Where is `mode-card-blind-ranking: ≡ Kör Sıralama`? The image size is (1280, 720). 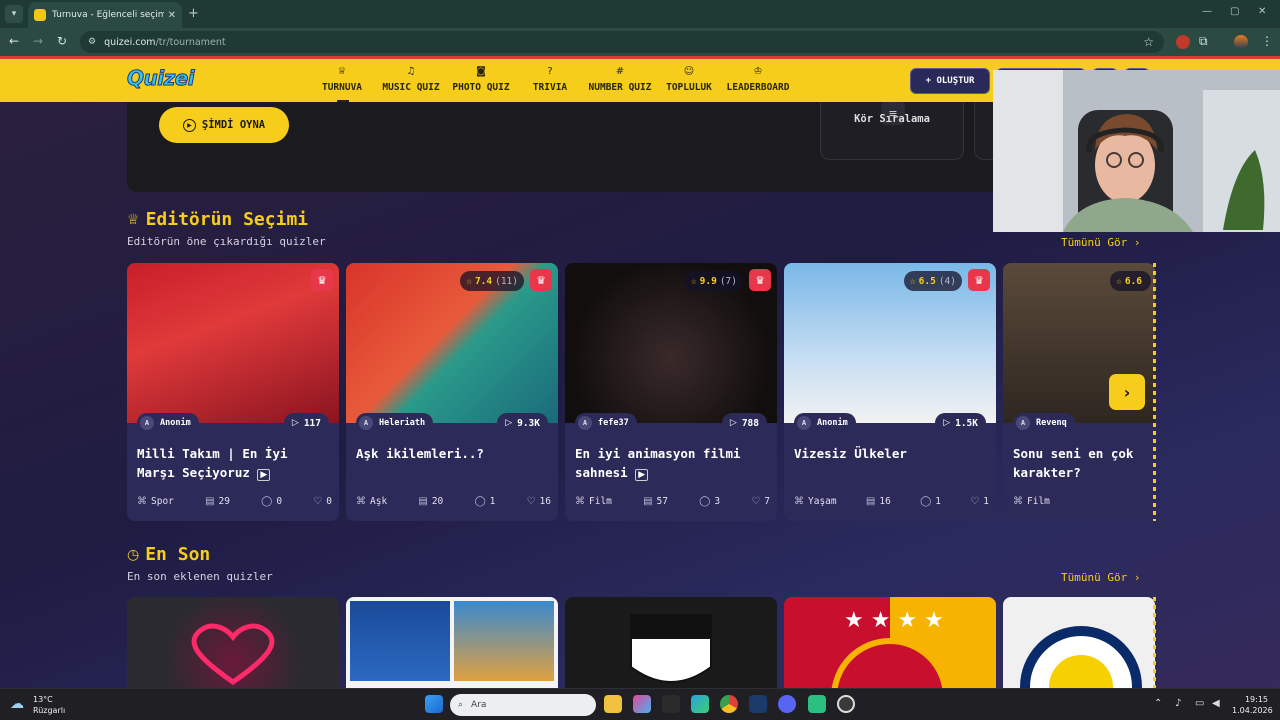 mode-card-blind-ranking: ≡ Kör Sıralama is located at coordinates (892, 131).